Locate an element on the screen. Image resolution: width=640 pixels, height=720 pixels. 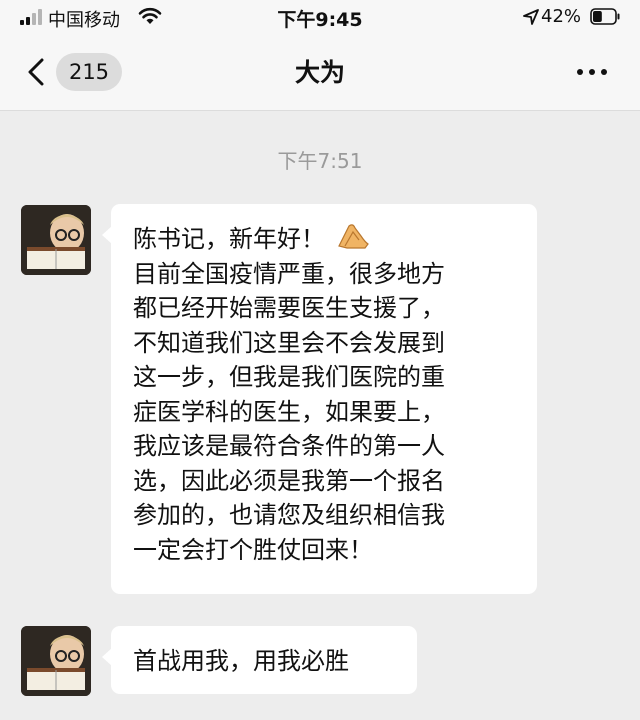
battery-icon is located at coordinates (605, 16).